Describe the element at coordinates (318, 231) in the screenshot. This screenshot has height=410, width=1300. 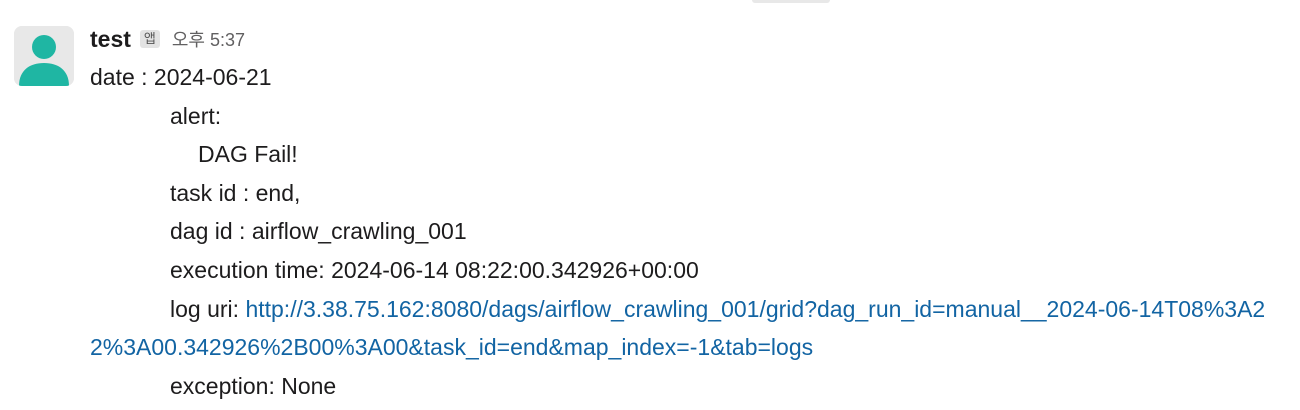
I see `dag-id-line: dag id : airflow_crawling_001` at that location.